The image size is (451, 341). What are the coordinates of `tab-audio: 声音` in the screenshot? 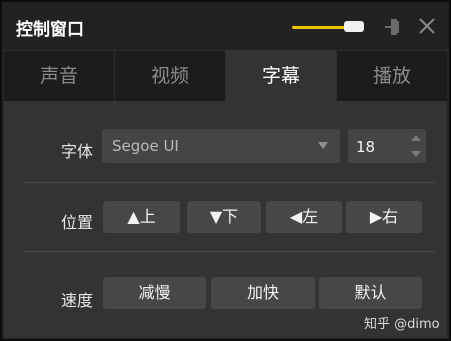 It's located at (59, 75).